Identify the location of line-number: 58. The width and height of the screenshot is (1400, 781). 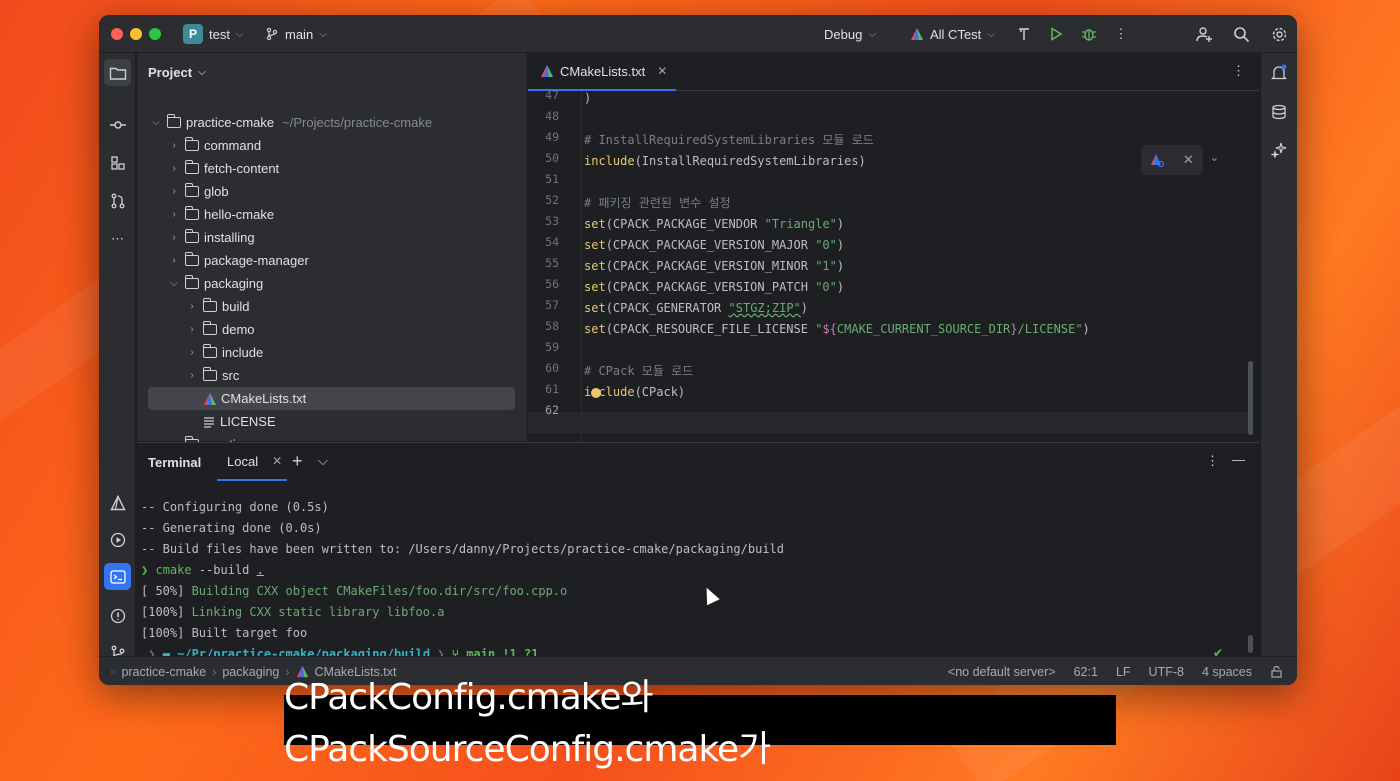
(552, 326).